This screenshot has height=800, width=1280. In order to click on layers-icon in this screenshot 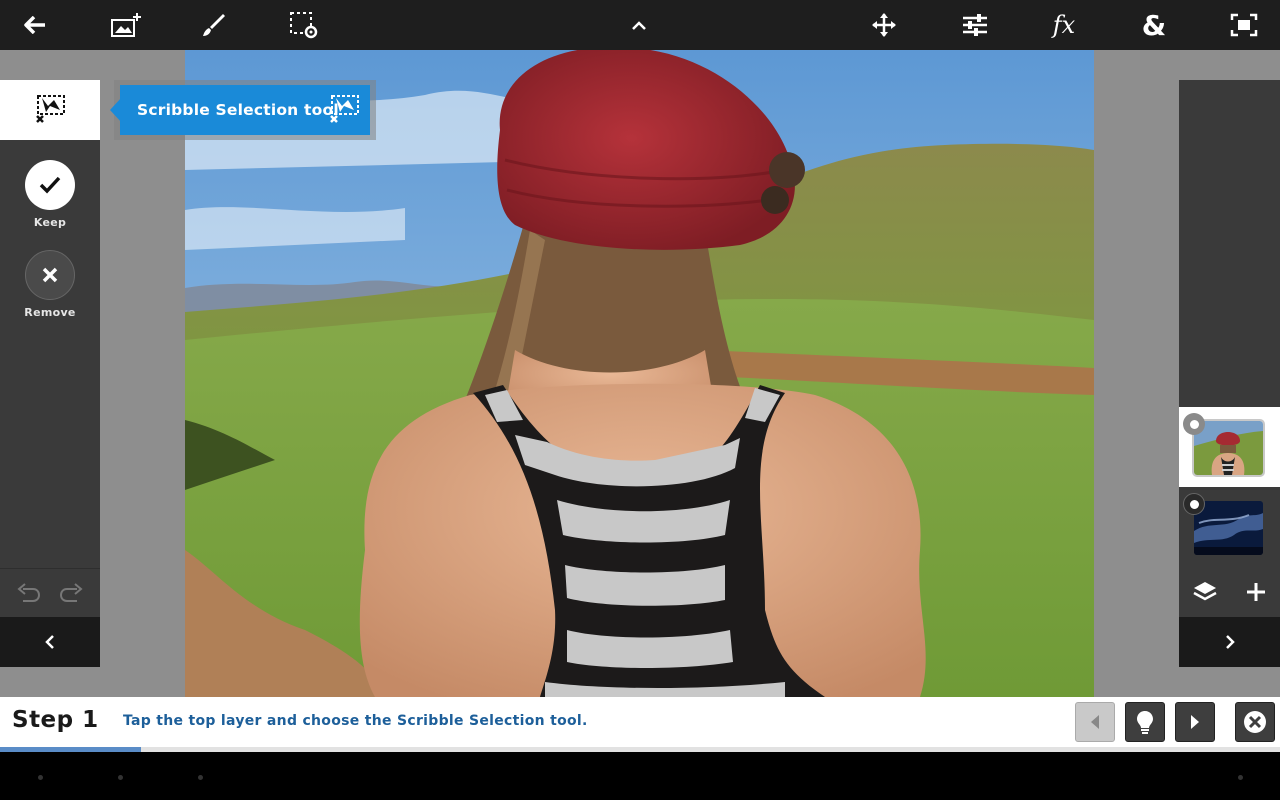, I will do `click(1205, 592)`.